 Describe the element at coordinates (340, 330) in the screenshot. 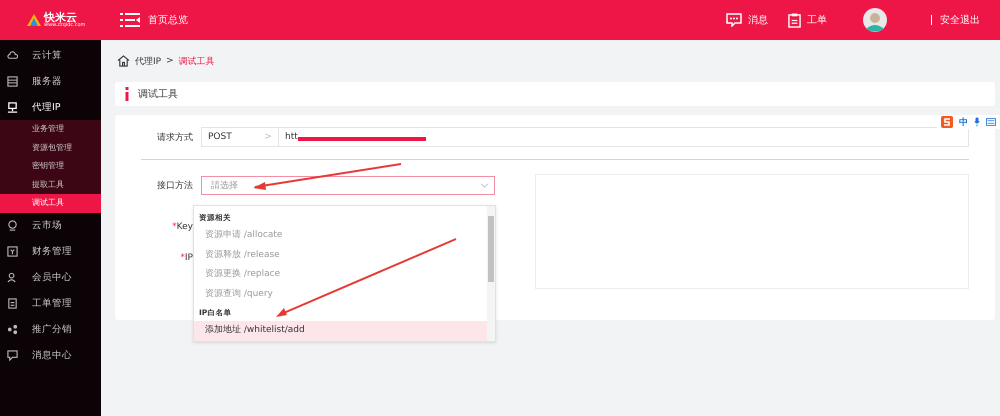

I see `dropdown-option: 添加地址 /whitelist/add` at that location.